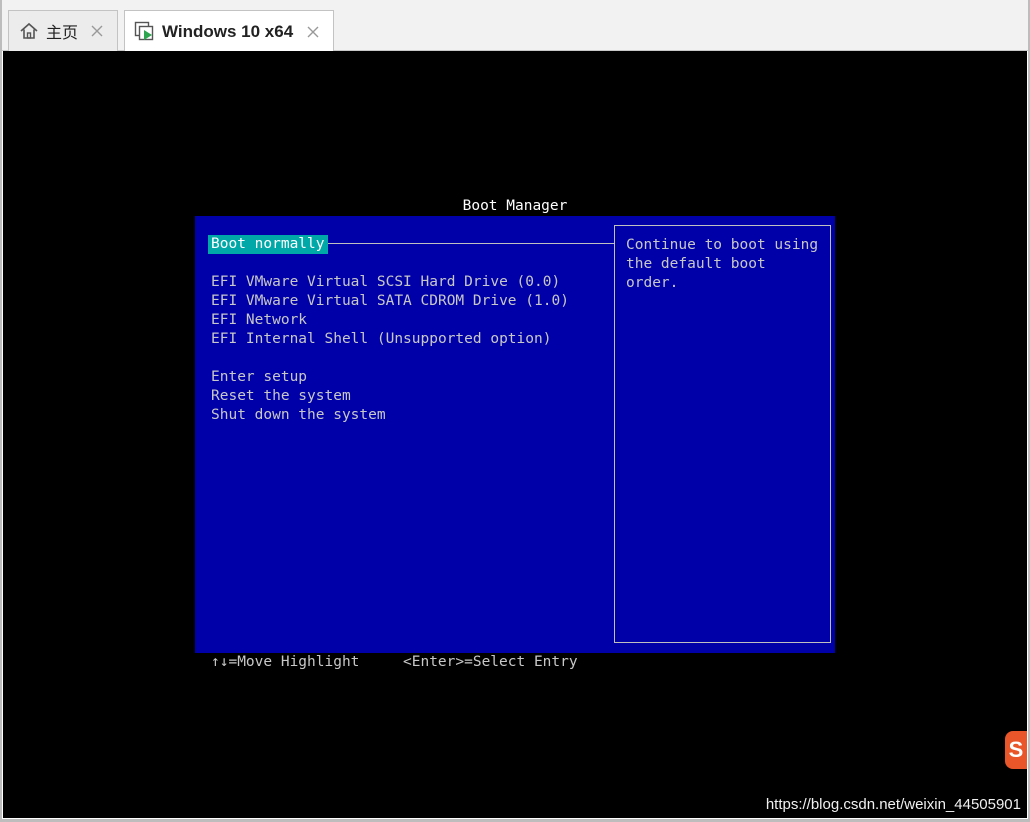 The height and width of the screenshot is (822, 1030). What do you see at coordinates (259, 320) in the screenshot?
I see `menu-item-efi-network: EFI Network` at bounding box center [259, 320].